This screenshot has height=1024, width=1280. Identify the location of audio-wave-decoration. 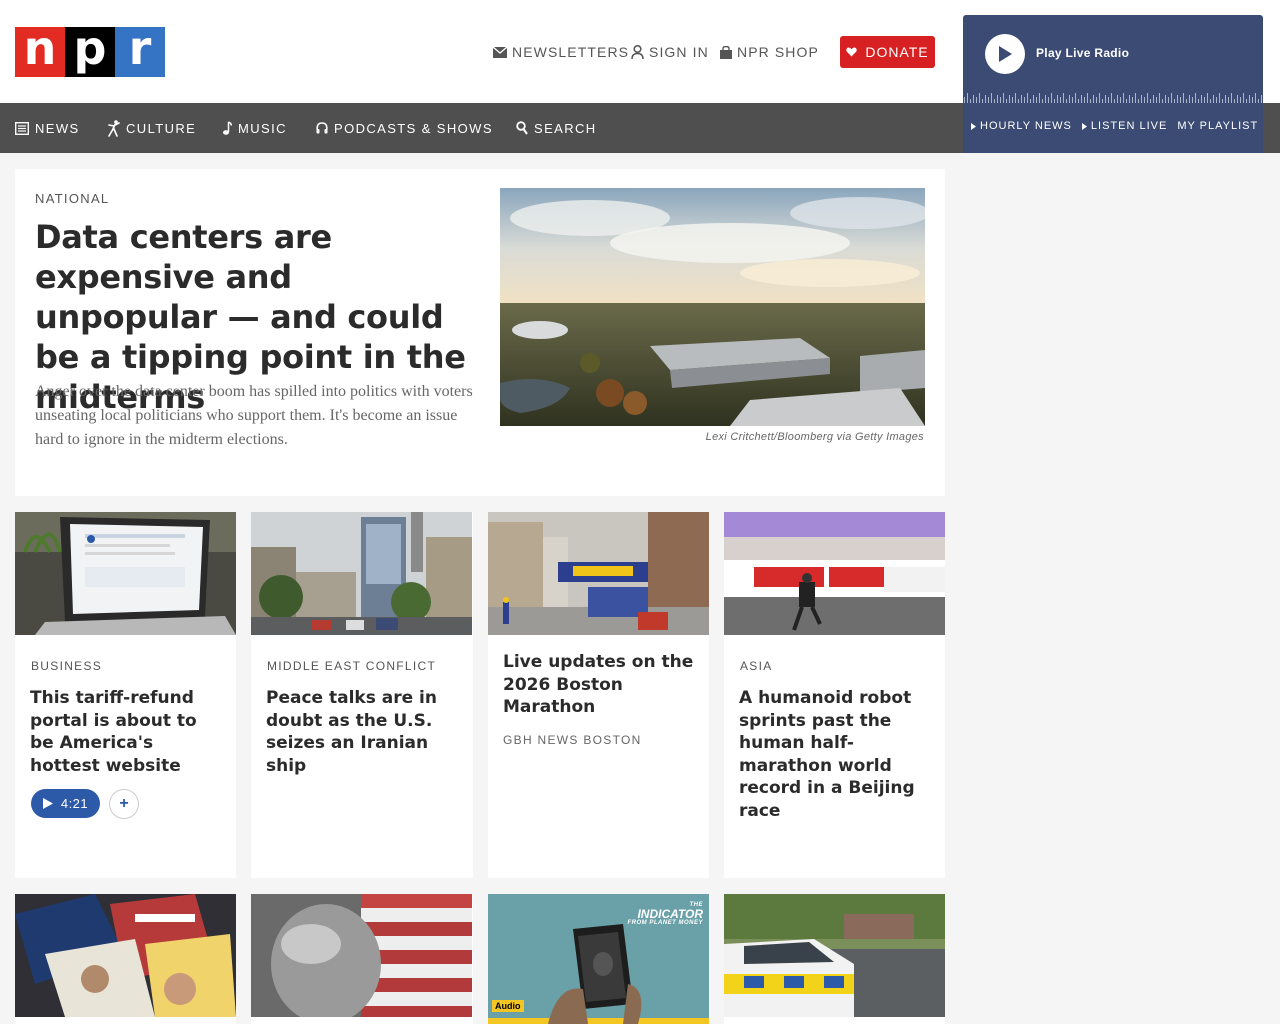
(1113, 95).